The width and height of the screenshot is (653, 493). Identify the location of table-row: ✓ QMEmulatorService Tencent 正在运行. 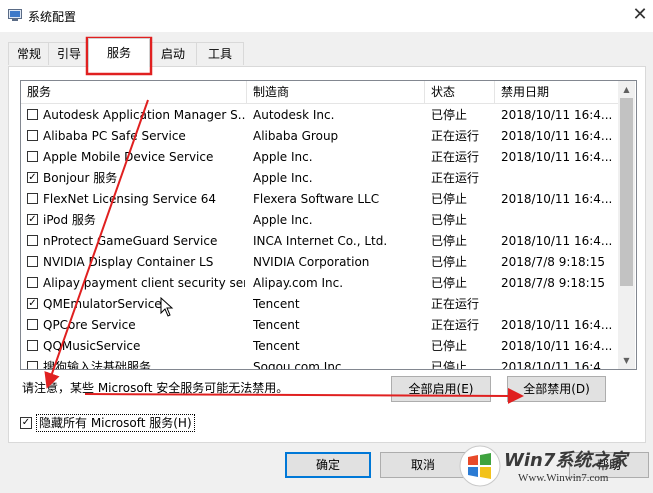
(319, 304).